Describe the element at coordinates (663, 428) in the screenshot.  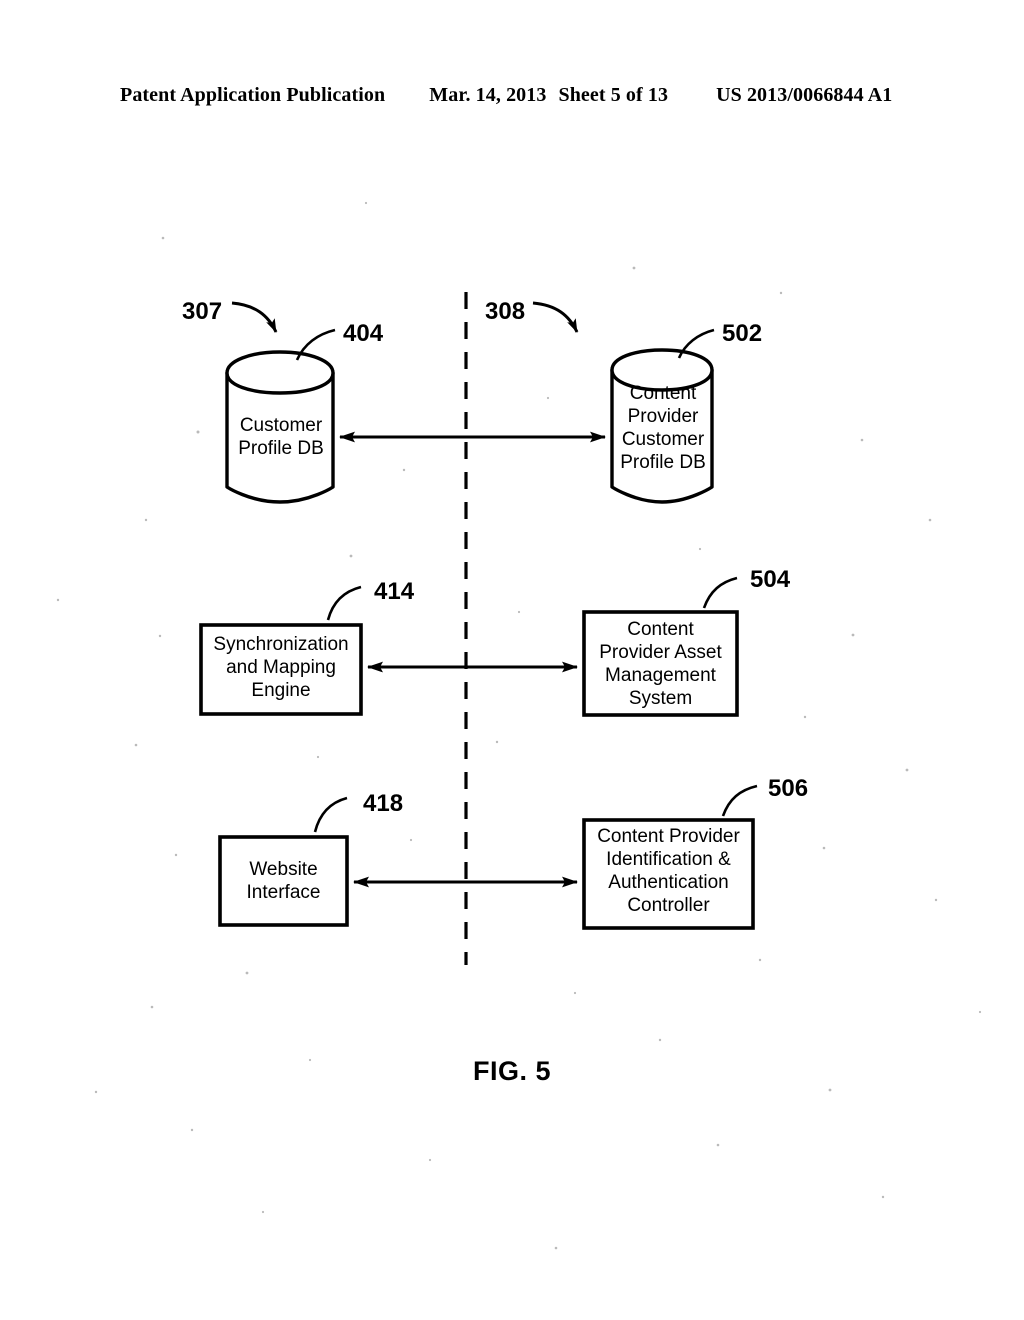
I see `node-label-content-provider-customer-profile-db: Content Provider Customer Profile DB` at that location.